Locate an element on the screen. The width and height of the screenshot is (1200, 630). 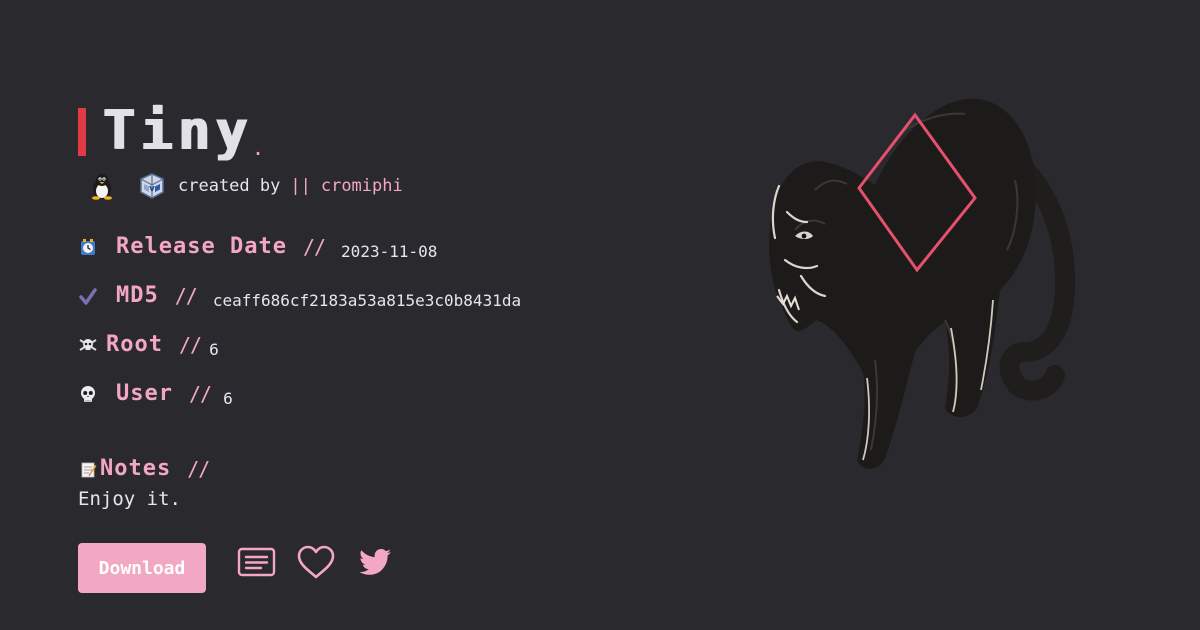
heart-icon is located at coordinates (316, 564).